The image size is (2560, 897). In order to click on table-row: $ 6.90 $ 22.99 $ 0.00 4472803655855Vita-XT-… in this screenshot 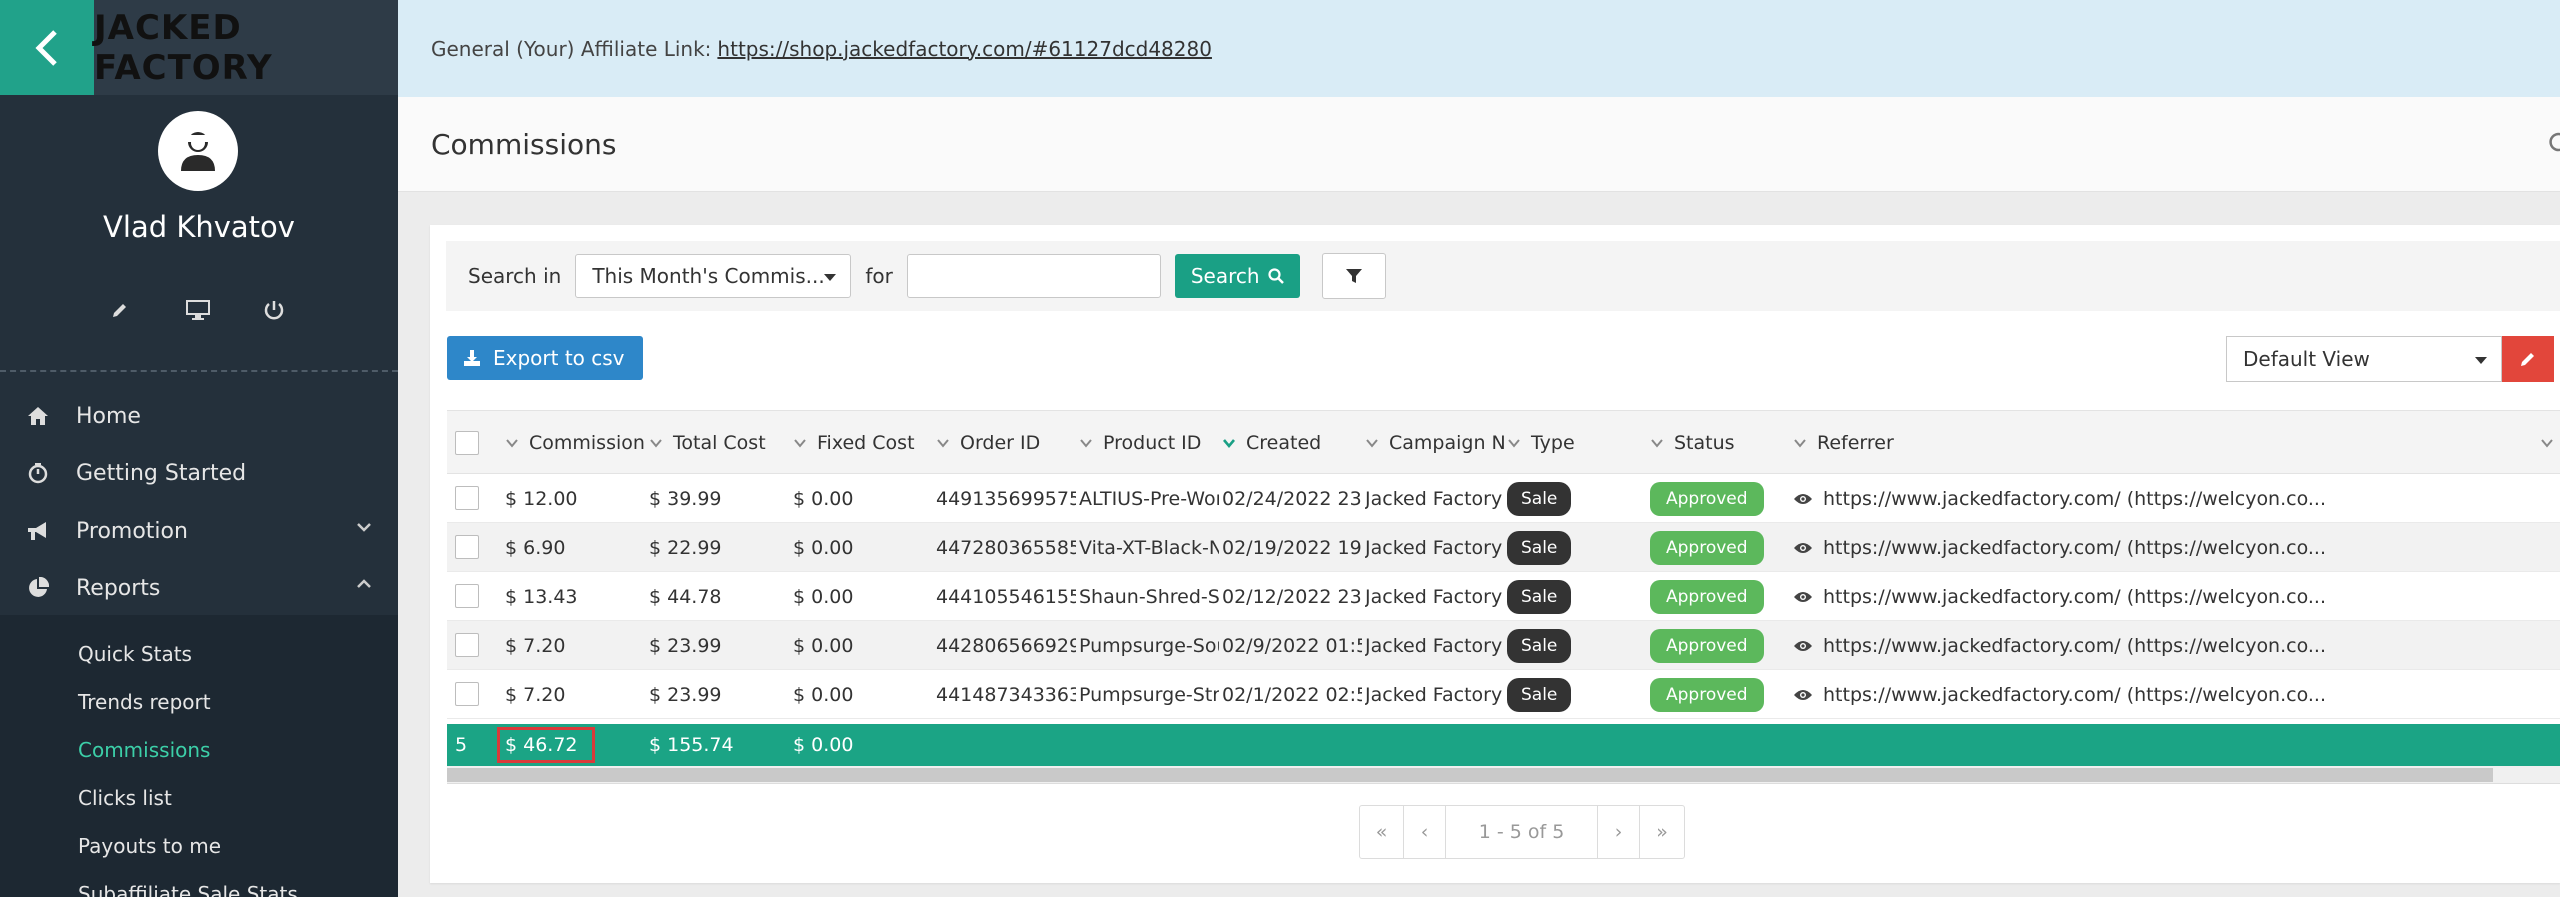, I will do `click(1503, 547)`.